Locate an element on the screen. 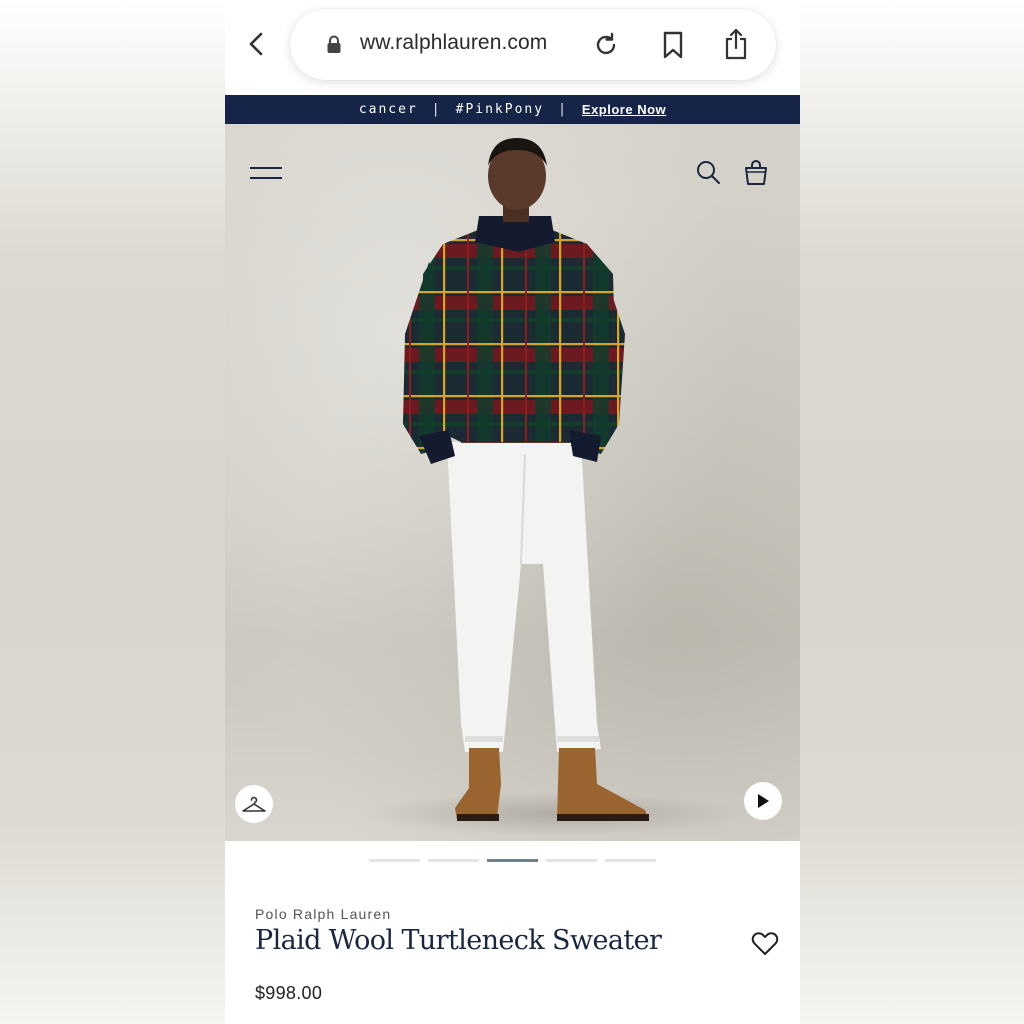 The height and width of the screenshot is (1024, 1024). hanger-icon is located at coordinates (254, 804).